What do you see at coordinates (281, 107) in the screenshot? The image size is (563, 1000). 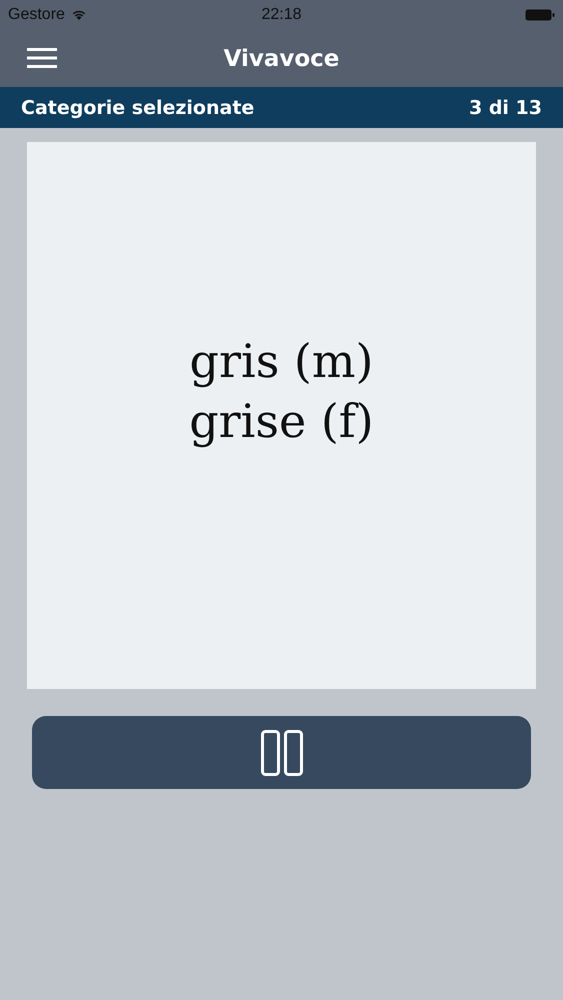 I see `category-bar: Categorie selezionate 3 di 13` at bounding box center [281, 107].